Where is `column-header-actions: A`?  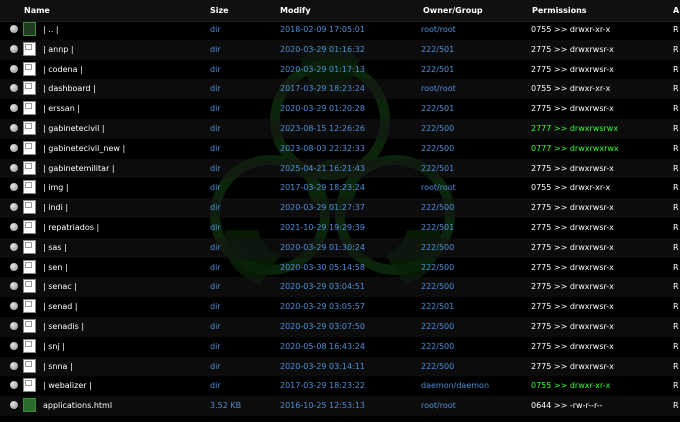
column-header-actions: A is located at coordinates (676, 10).